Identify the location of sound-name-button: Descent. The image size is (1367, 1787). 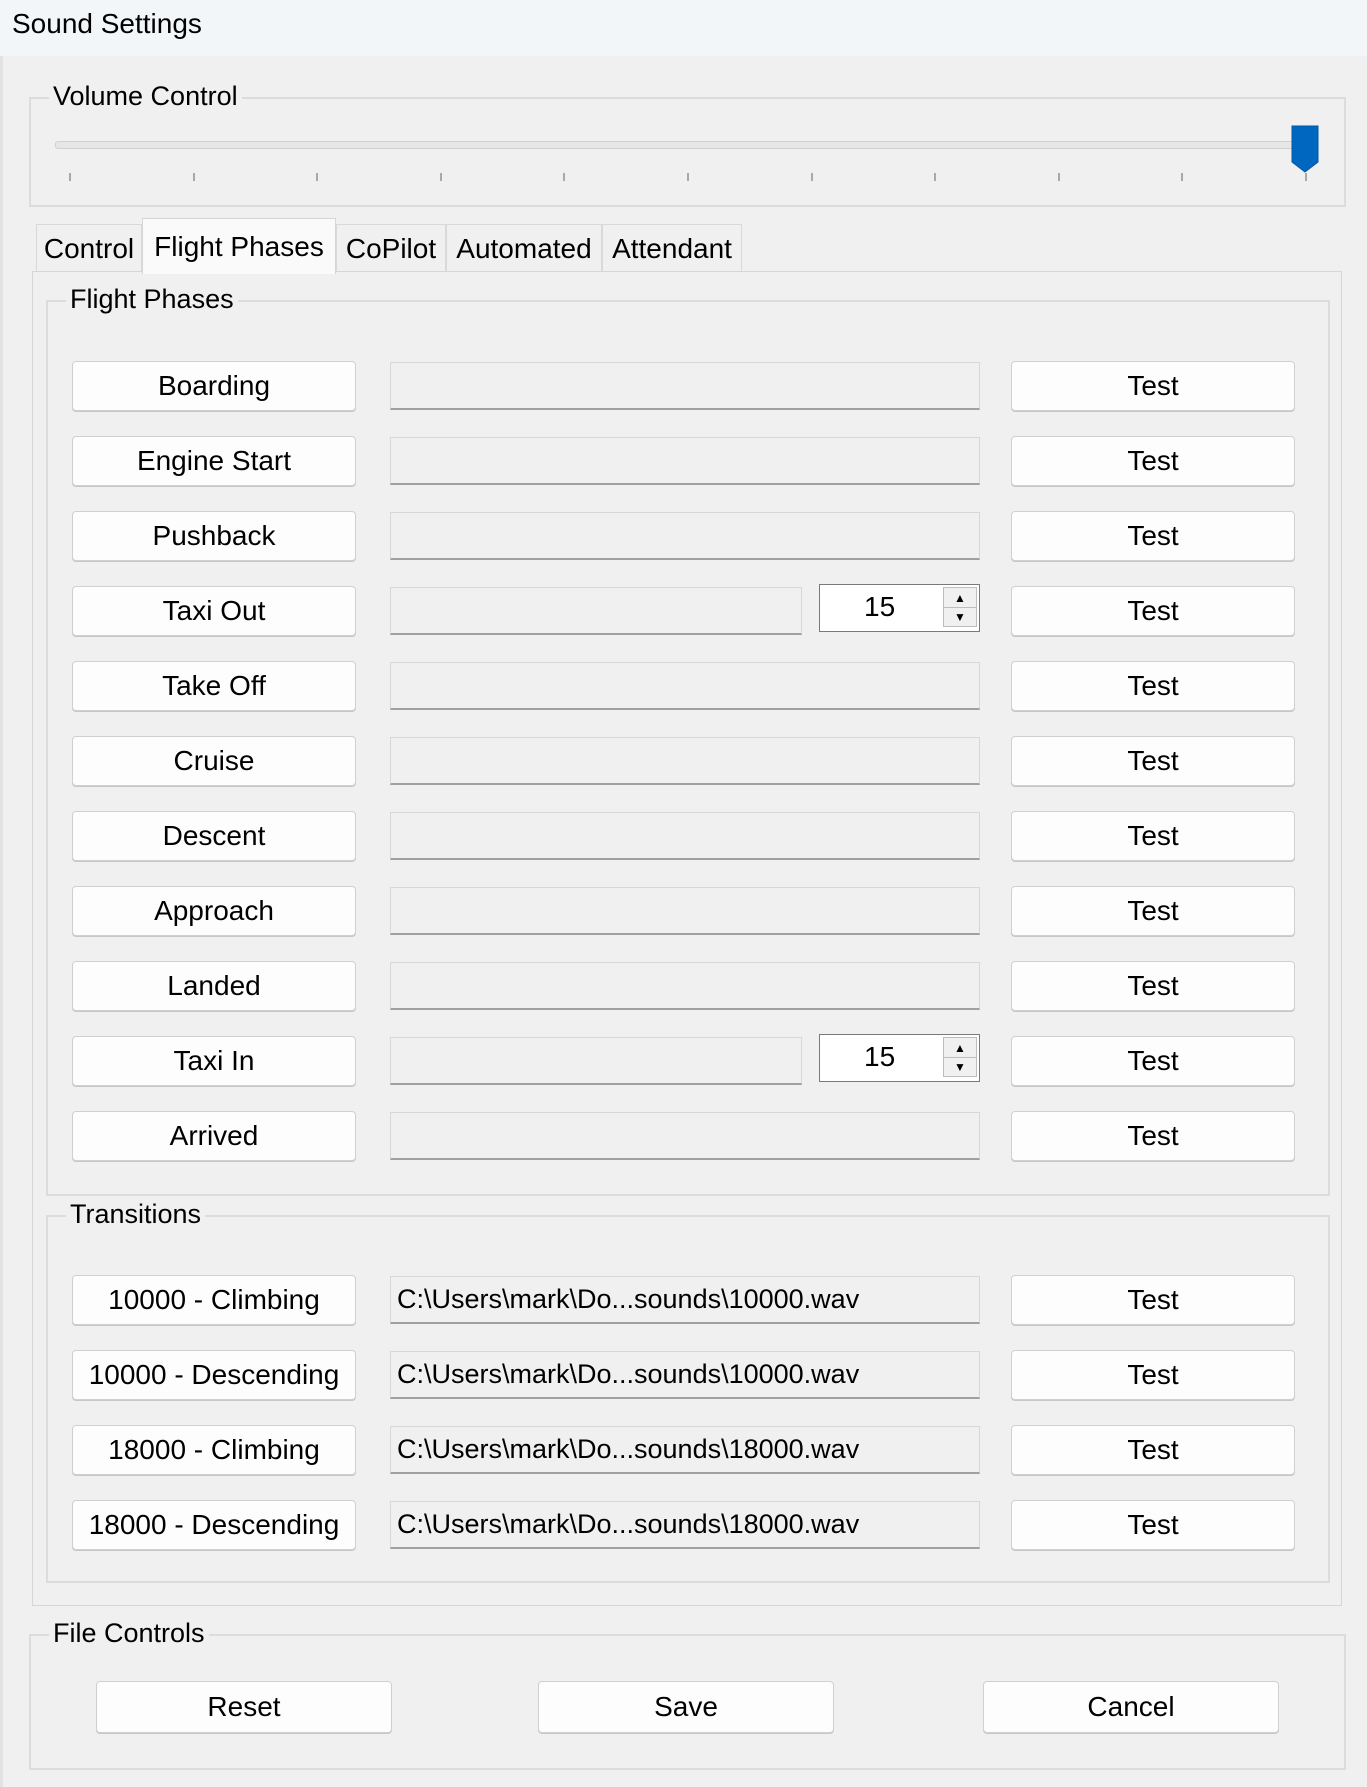
(214, 836).